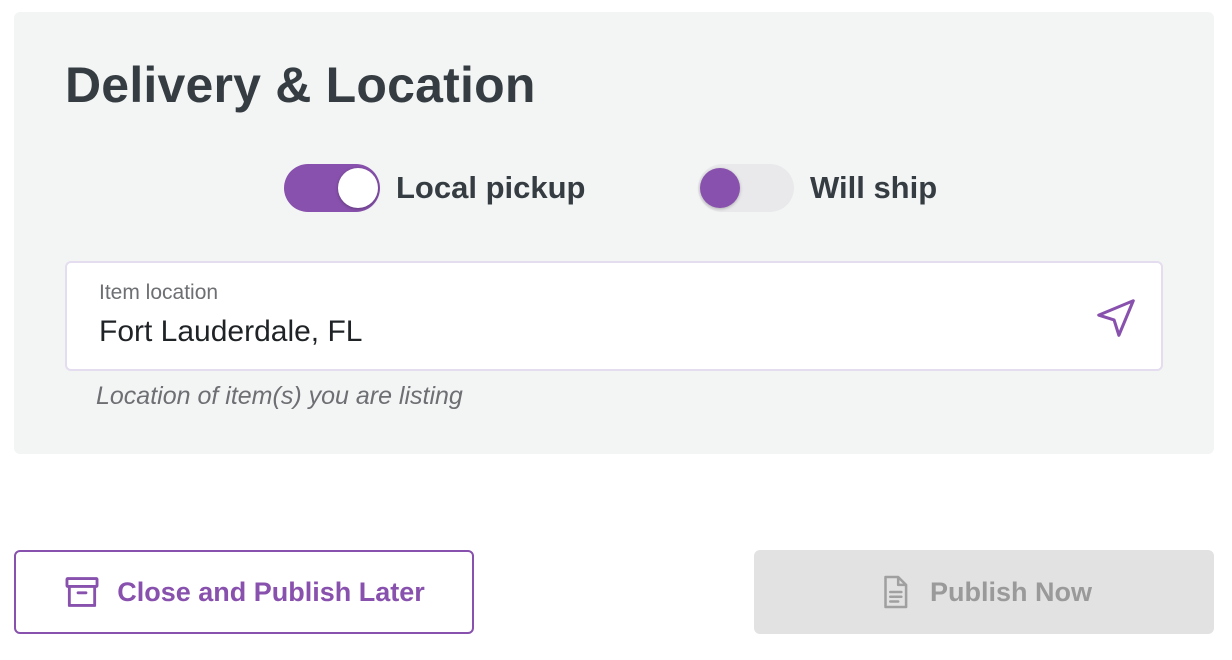  Describe the element at coordinates (491, 187) in the screenshot. I see `local-pickup-label: Local pickup` at that location.